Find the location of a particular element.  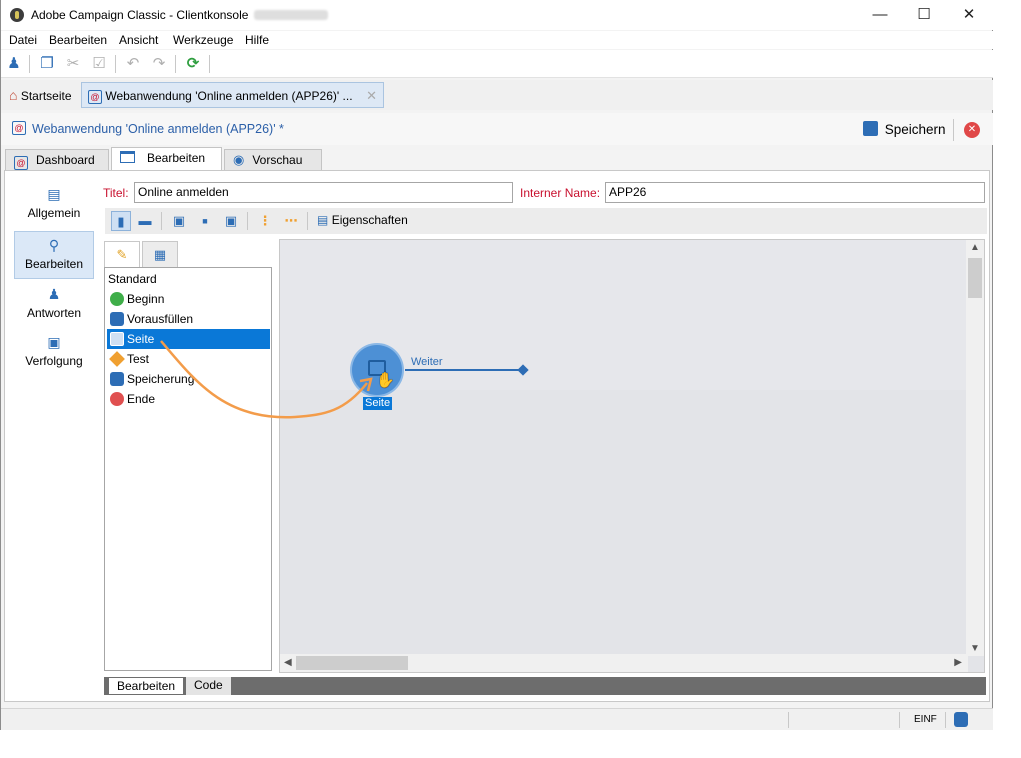

palette-tab-activities: ✎ is located at coordinates (122, 254).